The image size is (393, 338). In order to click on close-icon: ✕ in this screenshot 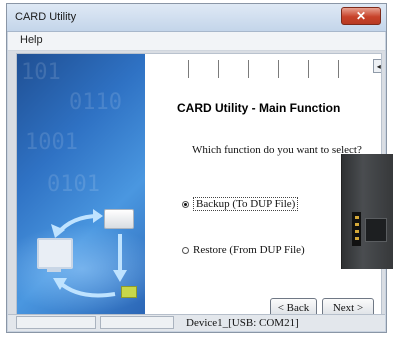, I will do `click(361, 16)`.